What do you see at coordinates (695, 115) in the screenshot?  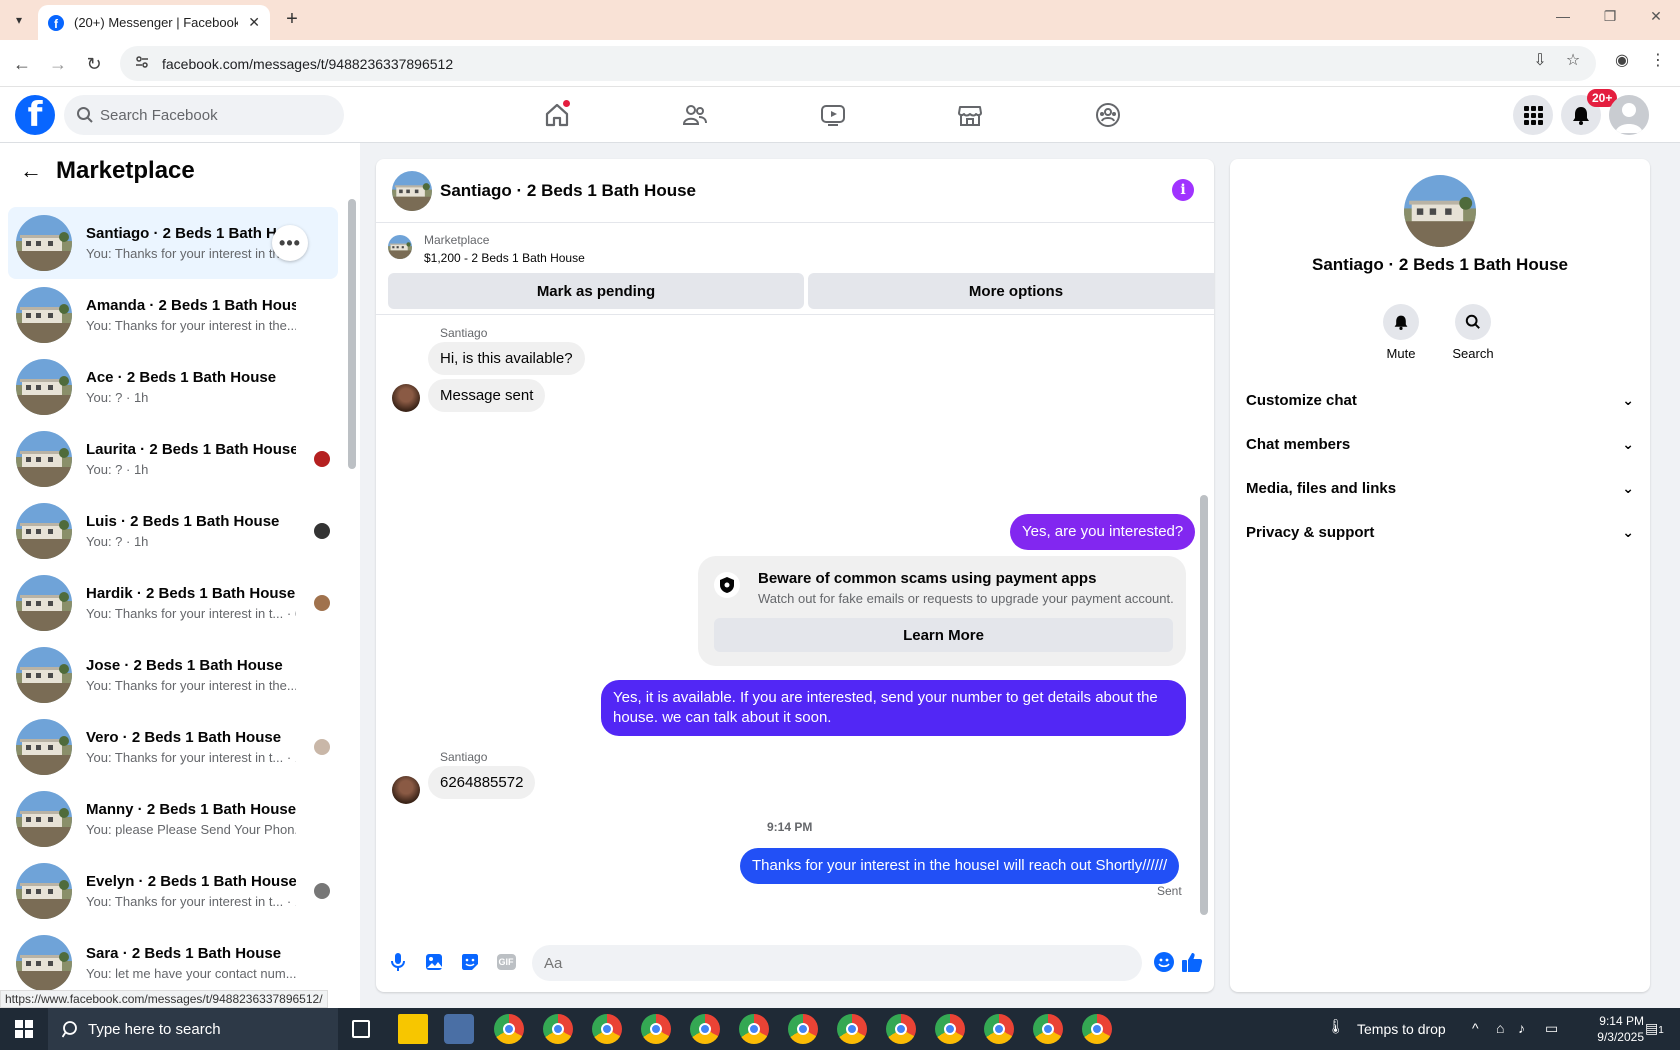 I see `nav-friends` at bounding box center [695, 115].